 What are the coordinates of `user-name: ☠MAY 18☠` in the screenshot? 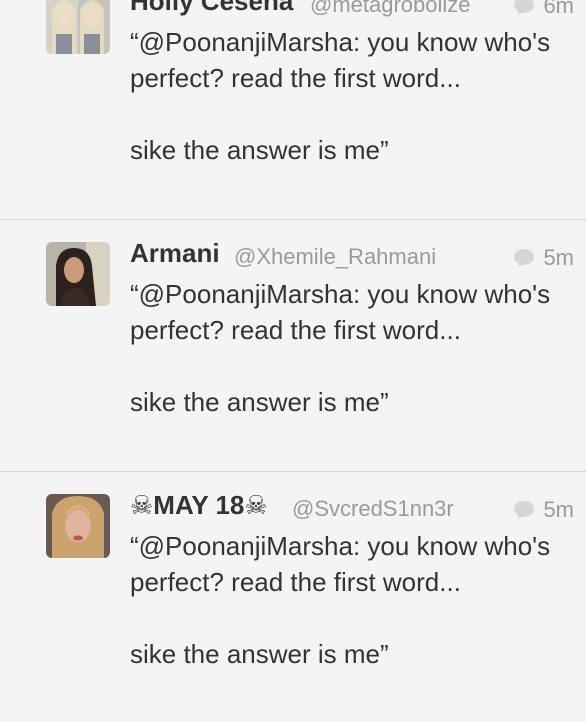 It's located at (199, 505).